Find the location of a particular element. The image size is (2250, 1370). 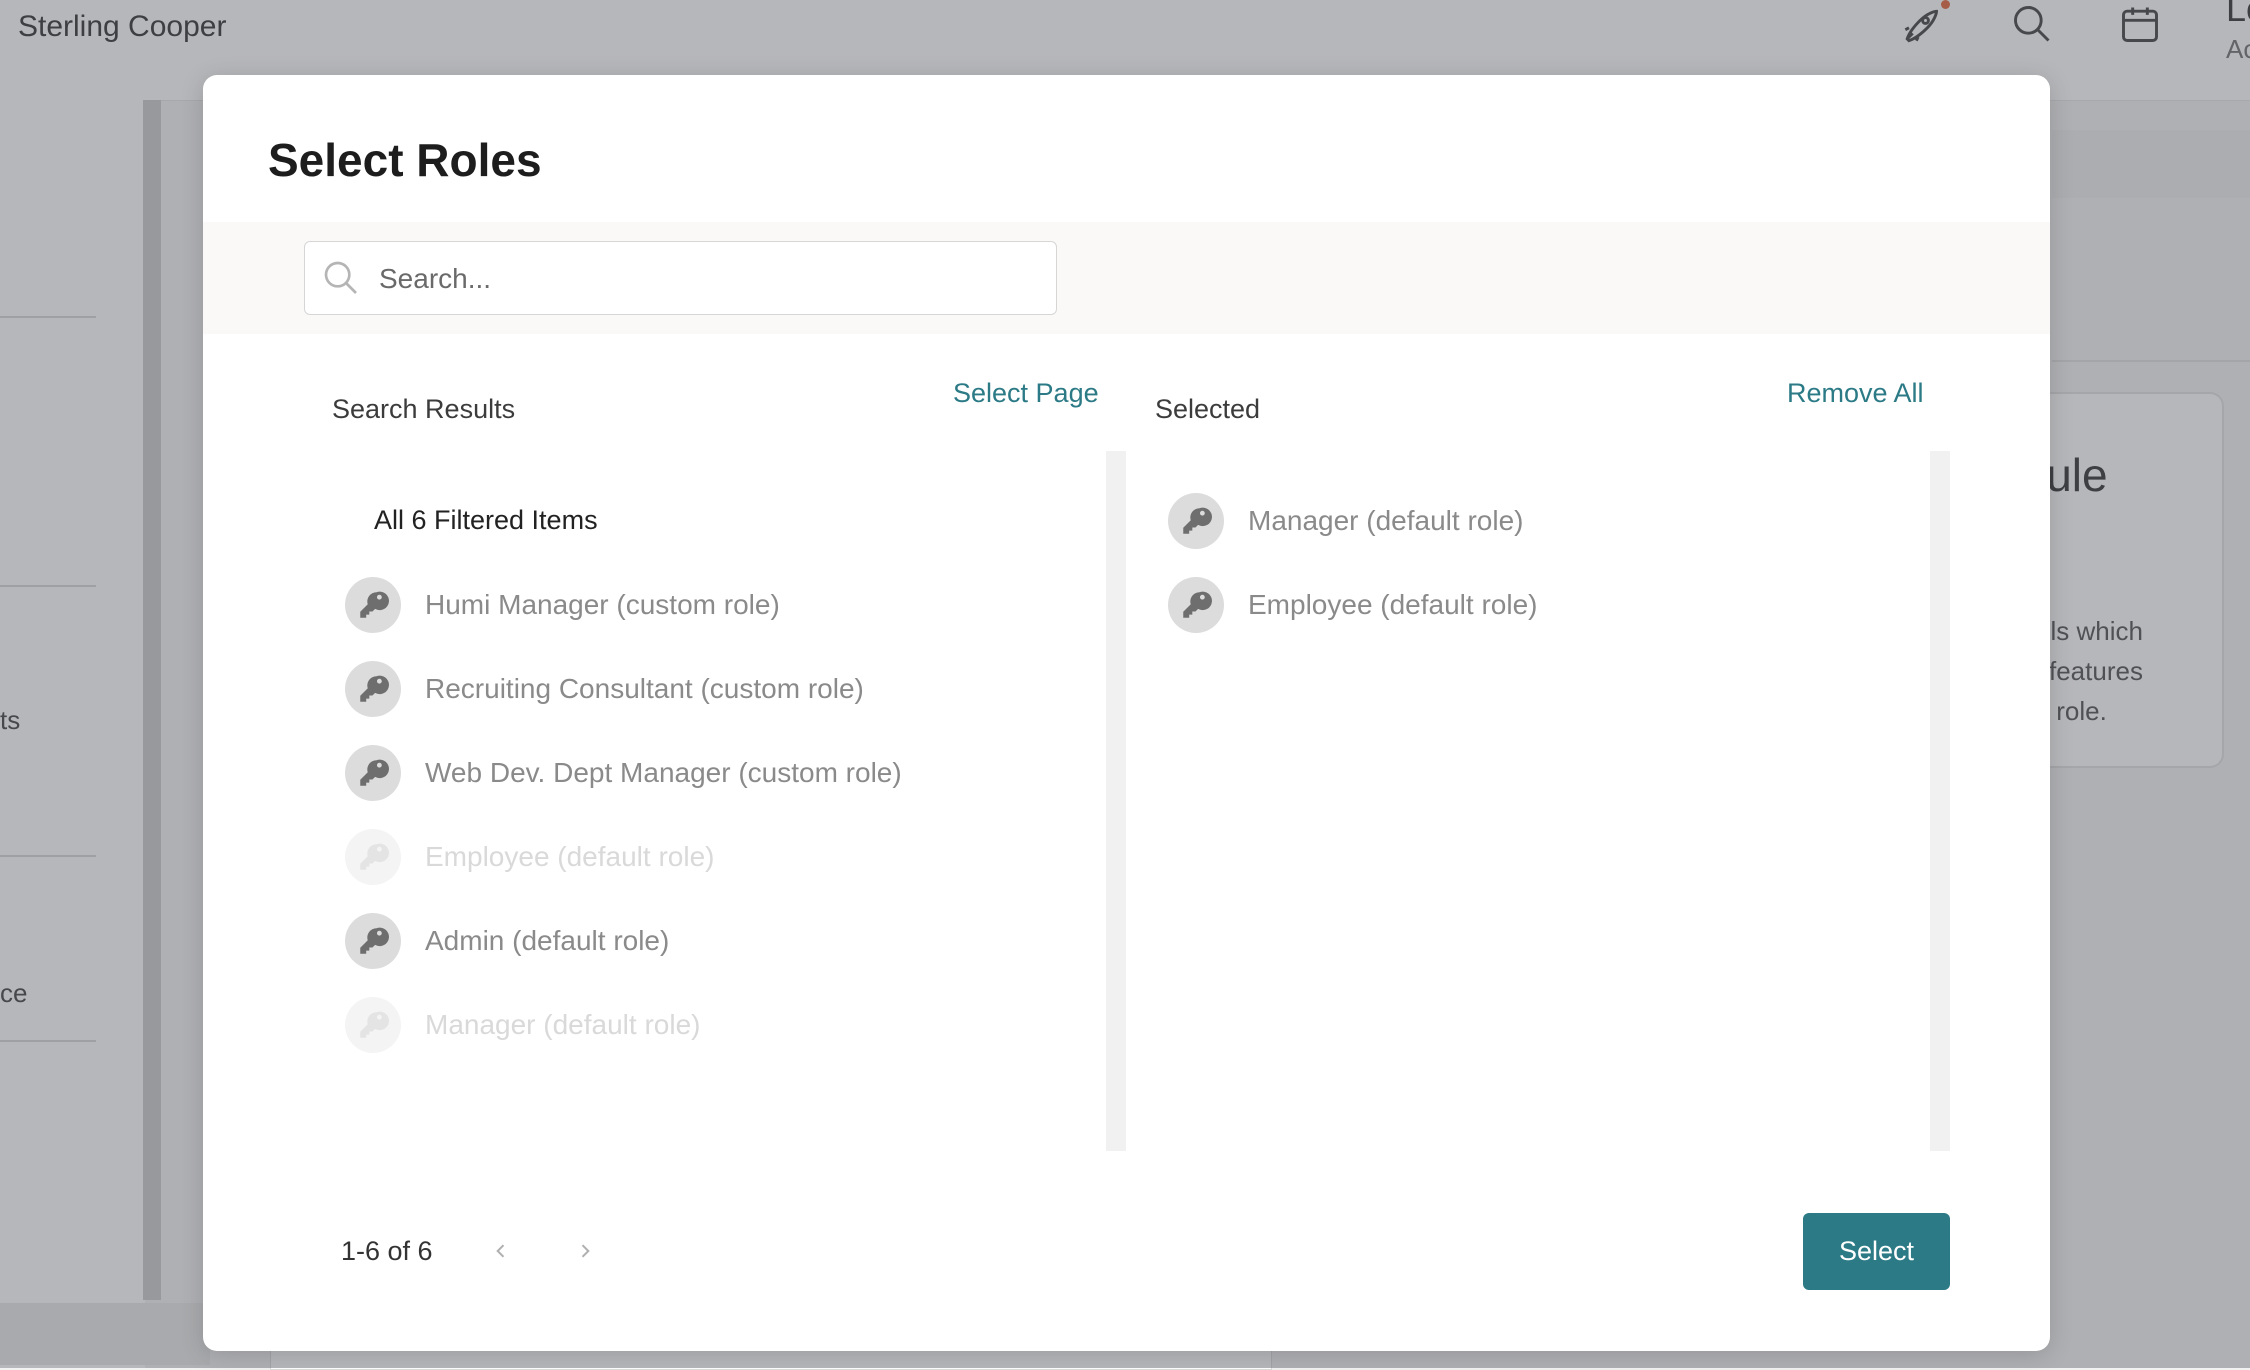

result-role-item: Admin (default role) is located at coordinates (507, 941).